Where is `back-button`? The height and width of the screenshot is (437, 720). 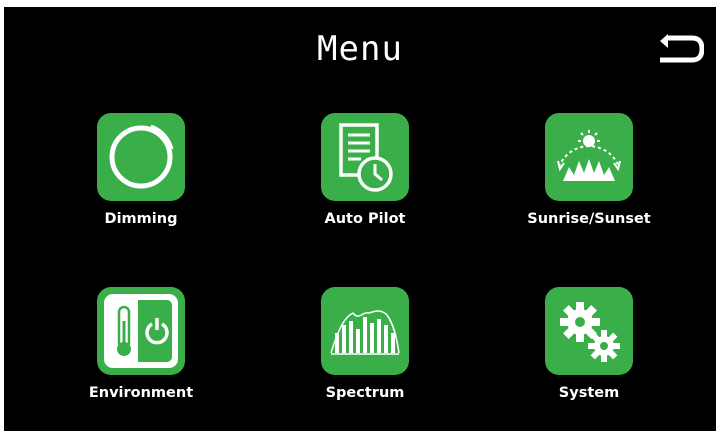
back-button is located at coordinates (679, 50).